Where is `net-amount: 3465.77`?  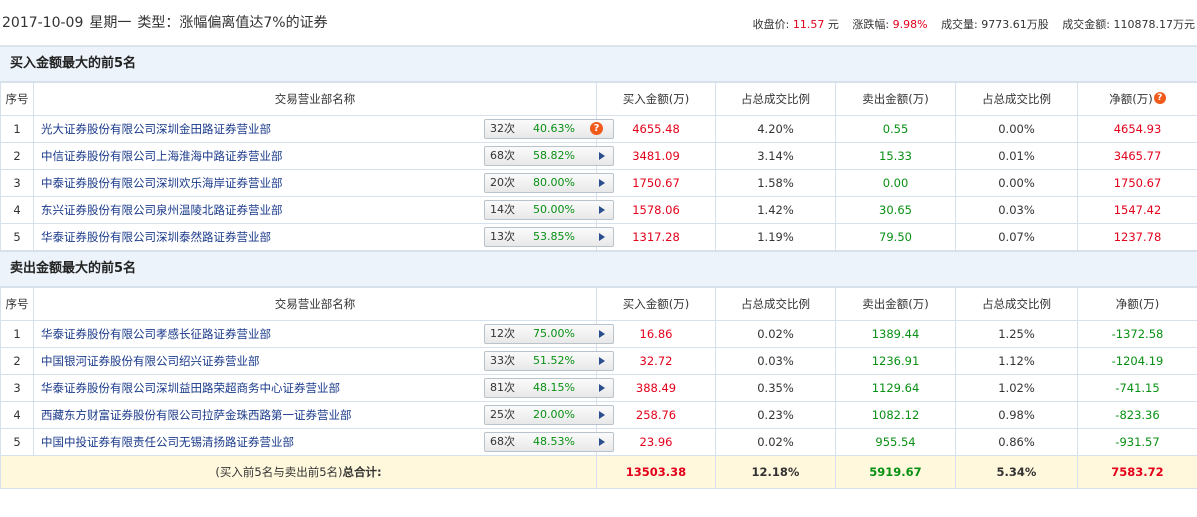 net-amount: 3465.77 is located at coordinates (1137, 156).